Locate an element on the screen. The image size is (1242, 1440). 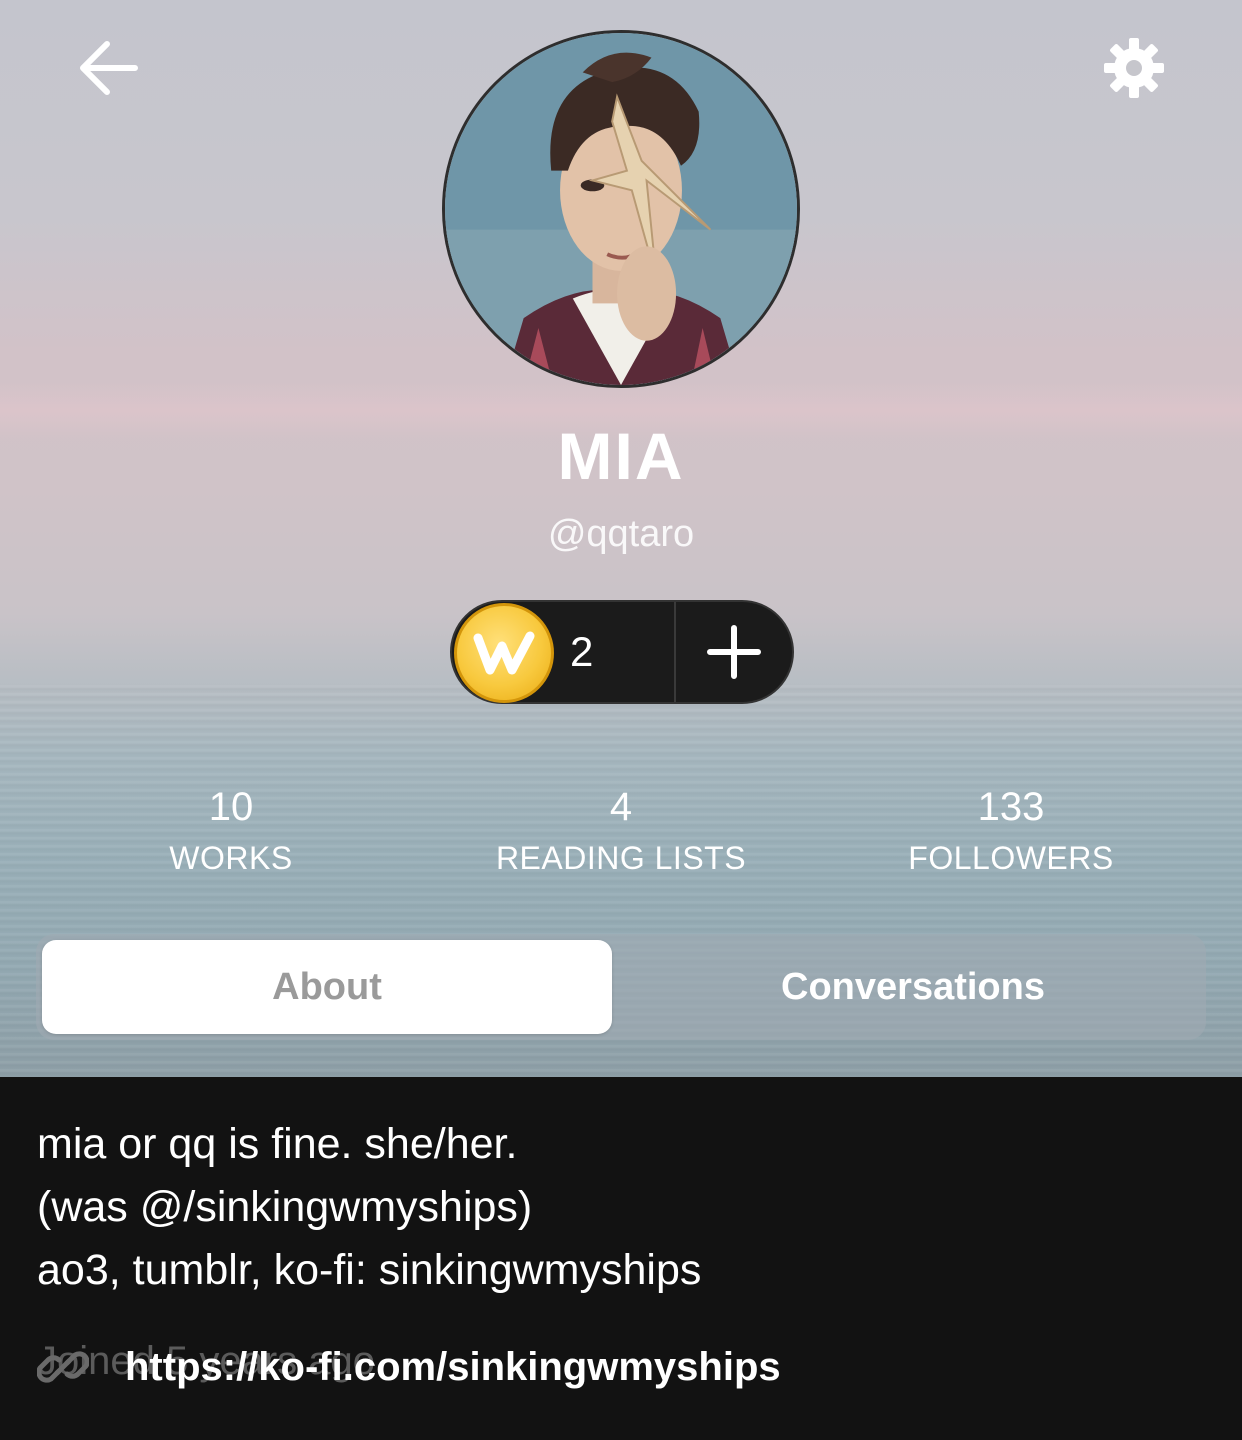
display-name: MIA is located at coordinates (621, 456).